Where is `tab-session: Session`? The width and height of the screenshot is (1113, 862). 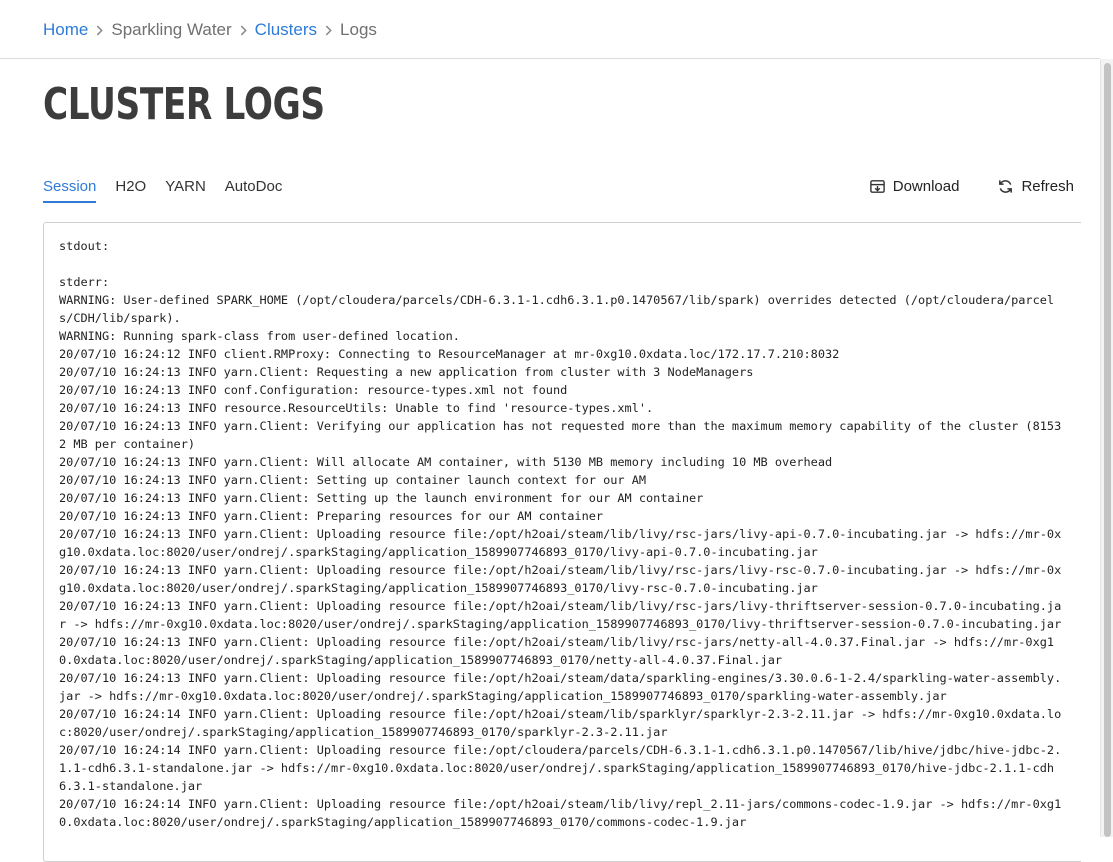
tab-session: Session is located at coordinates (70, 190).